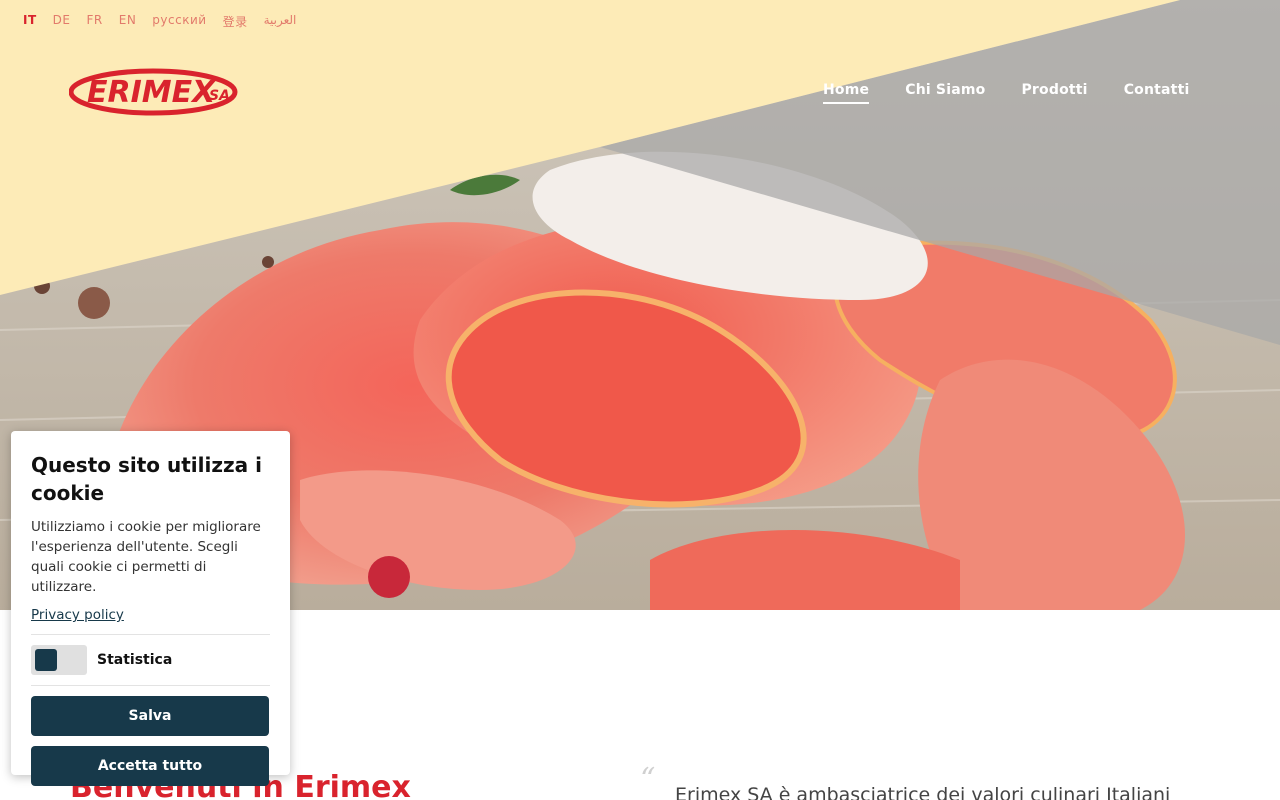 Image resolution: width=1280 pixels, height=800 pixels. Describe the element at coordinates (94, 21) in the screenshot. I see `lang-fr: FR` at that location.